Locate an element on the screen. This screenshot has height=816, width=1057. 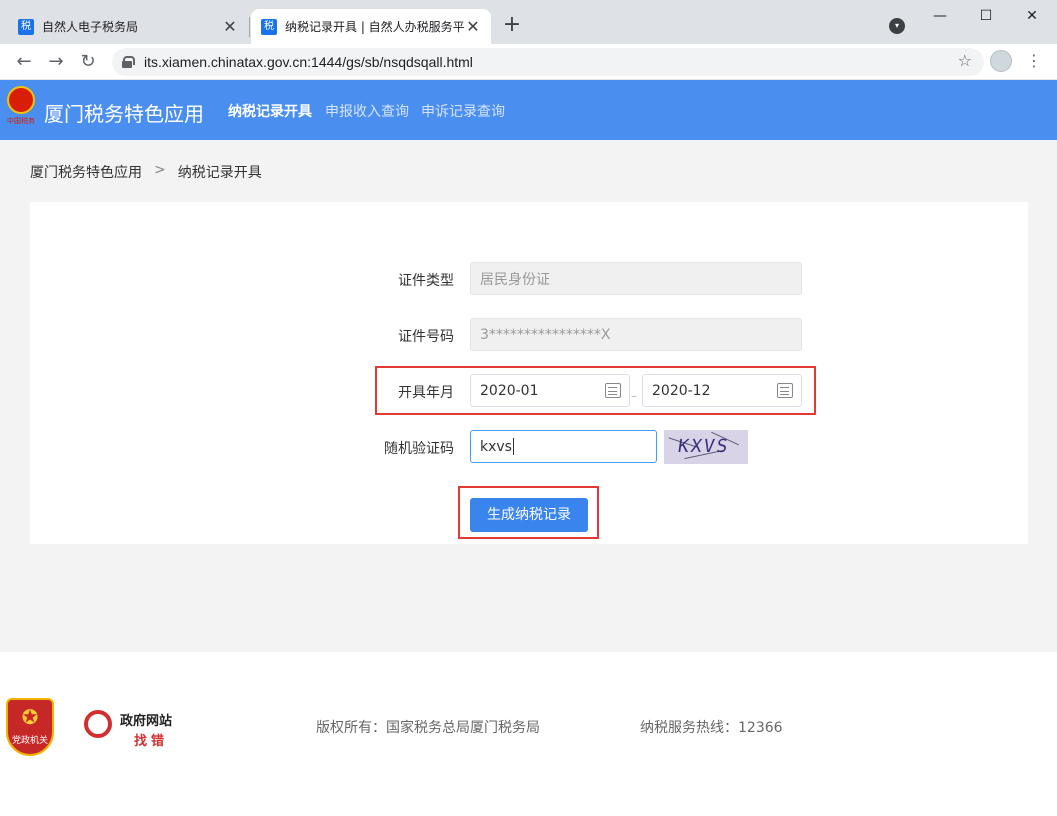
lock-icon is located at coordinates (128, 62).